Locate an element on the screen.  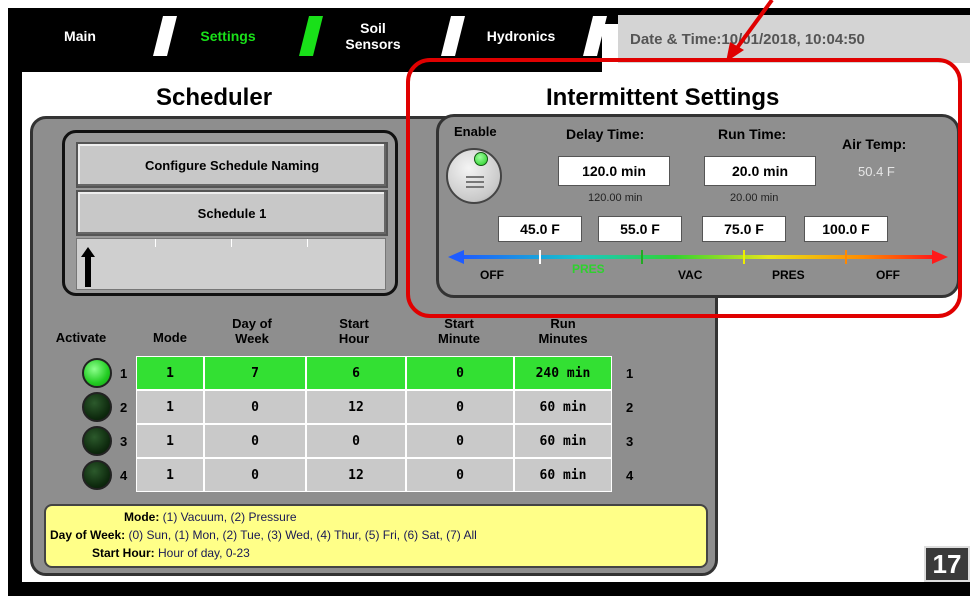
tab-hydronics-label: Hydronics is located at coordinates (521, 36).